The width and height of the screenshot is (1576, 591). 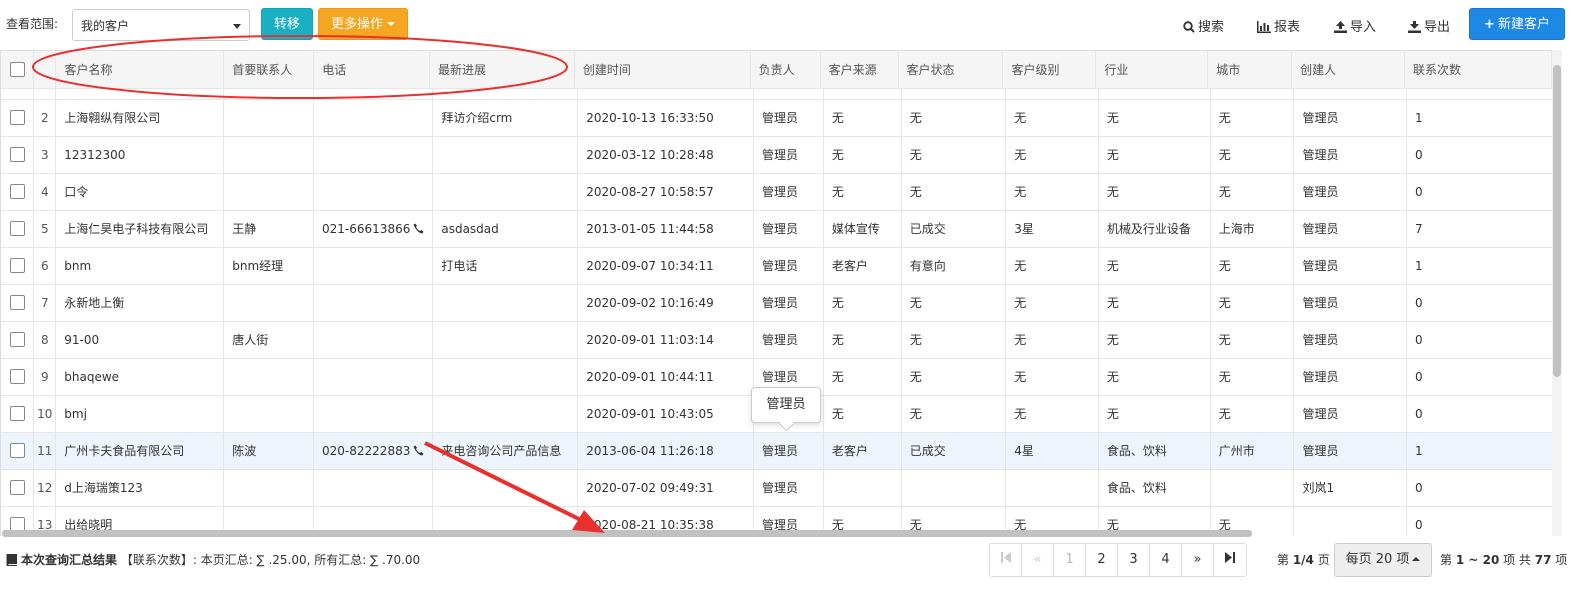 I want to click on cell-level, so click(x=1052, y=94).